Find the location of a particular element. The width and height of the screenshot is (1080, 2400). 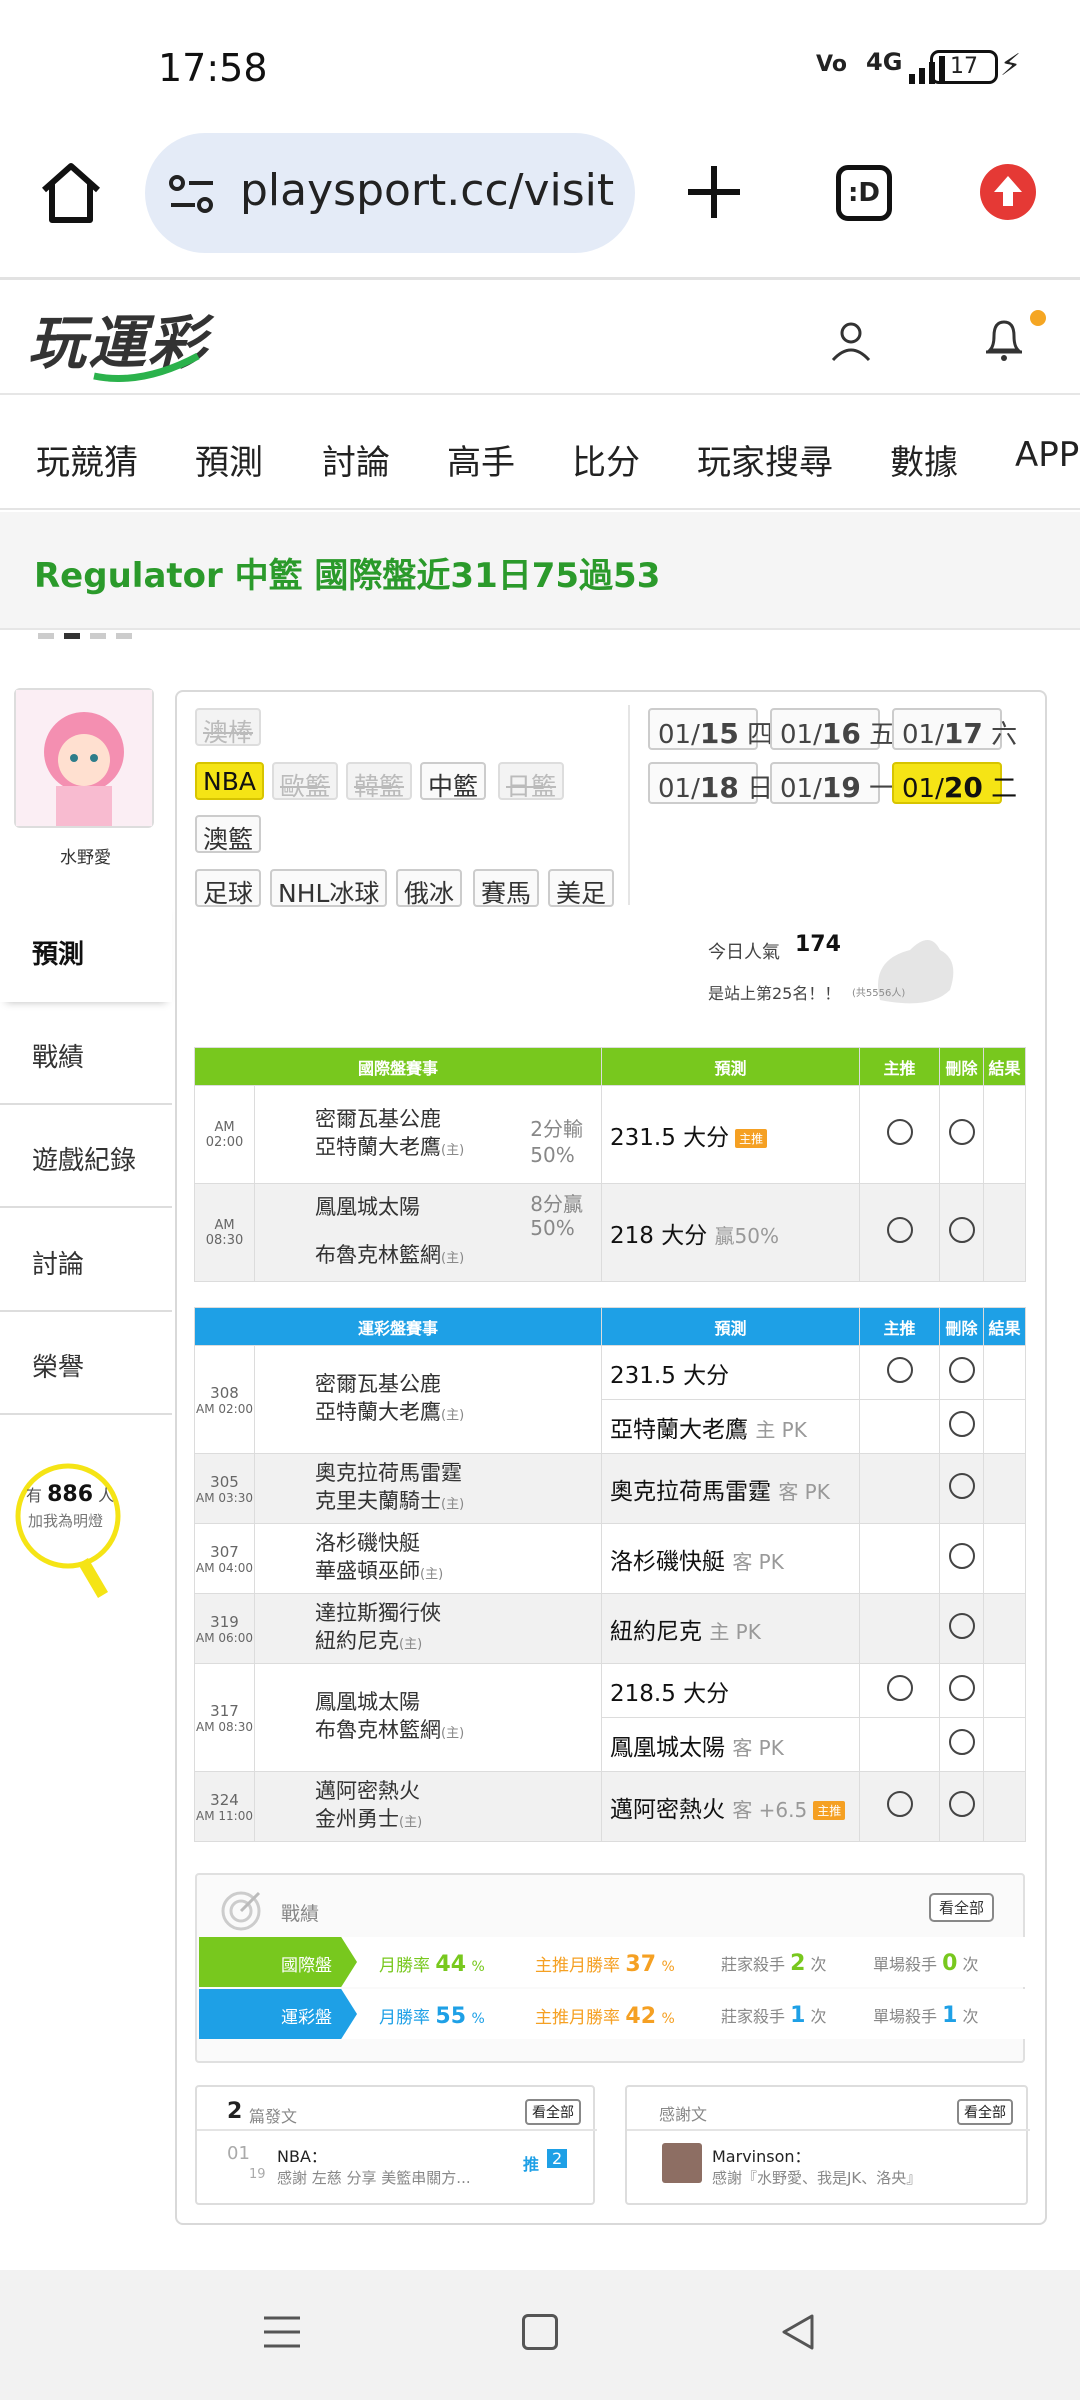

sport-tag-soccer: 足球 is located at coordinates (228, 888).